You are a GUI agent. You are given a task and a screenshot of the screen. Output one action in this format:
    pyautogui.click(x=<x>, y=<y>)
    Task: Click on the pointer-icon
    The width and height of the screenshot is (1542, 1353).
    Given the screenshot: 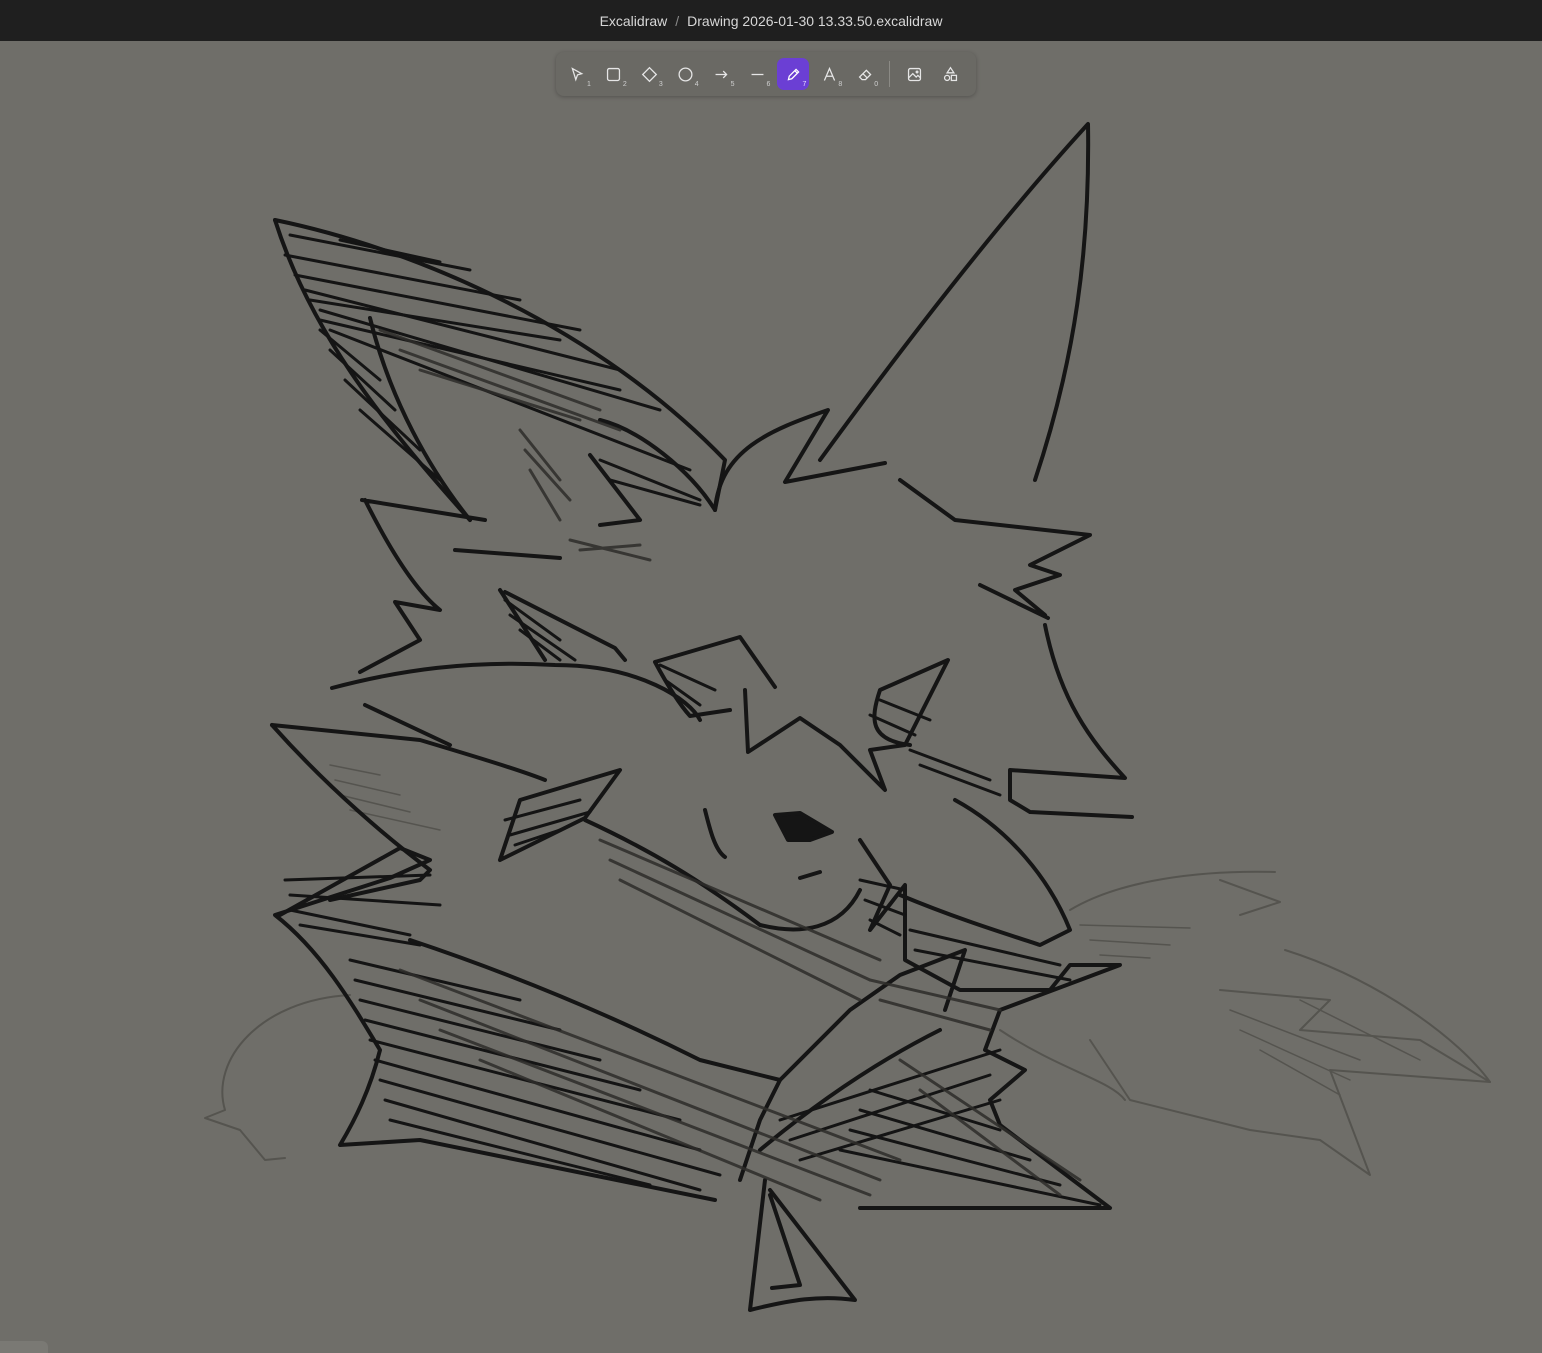 What is the action you would take?
    pyautogui.click(x=577, y=74)
    